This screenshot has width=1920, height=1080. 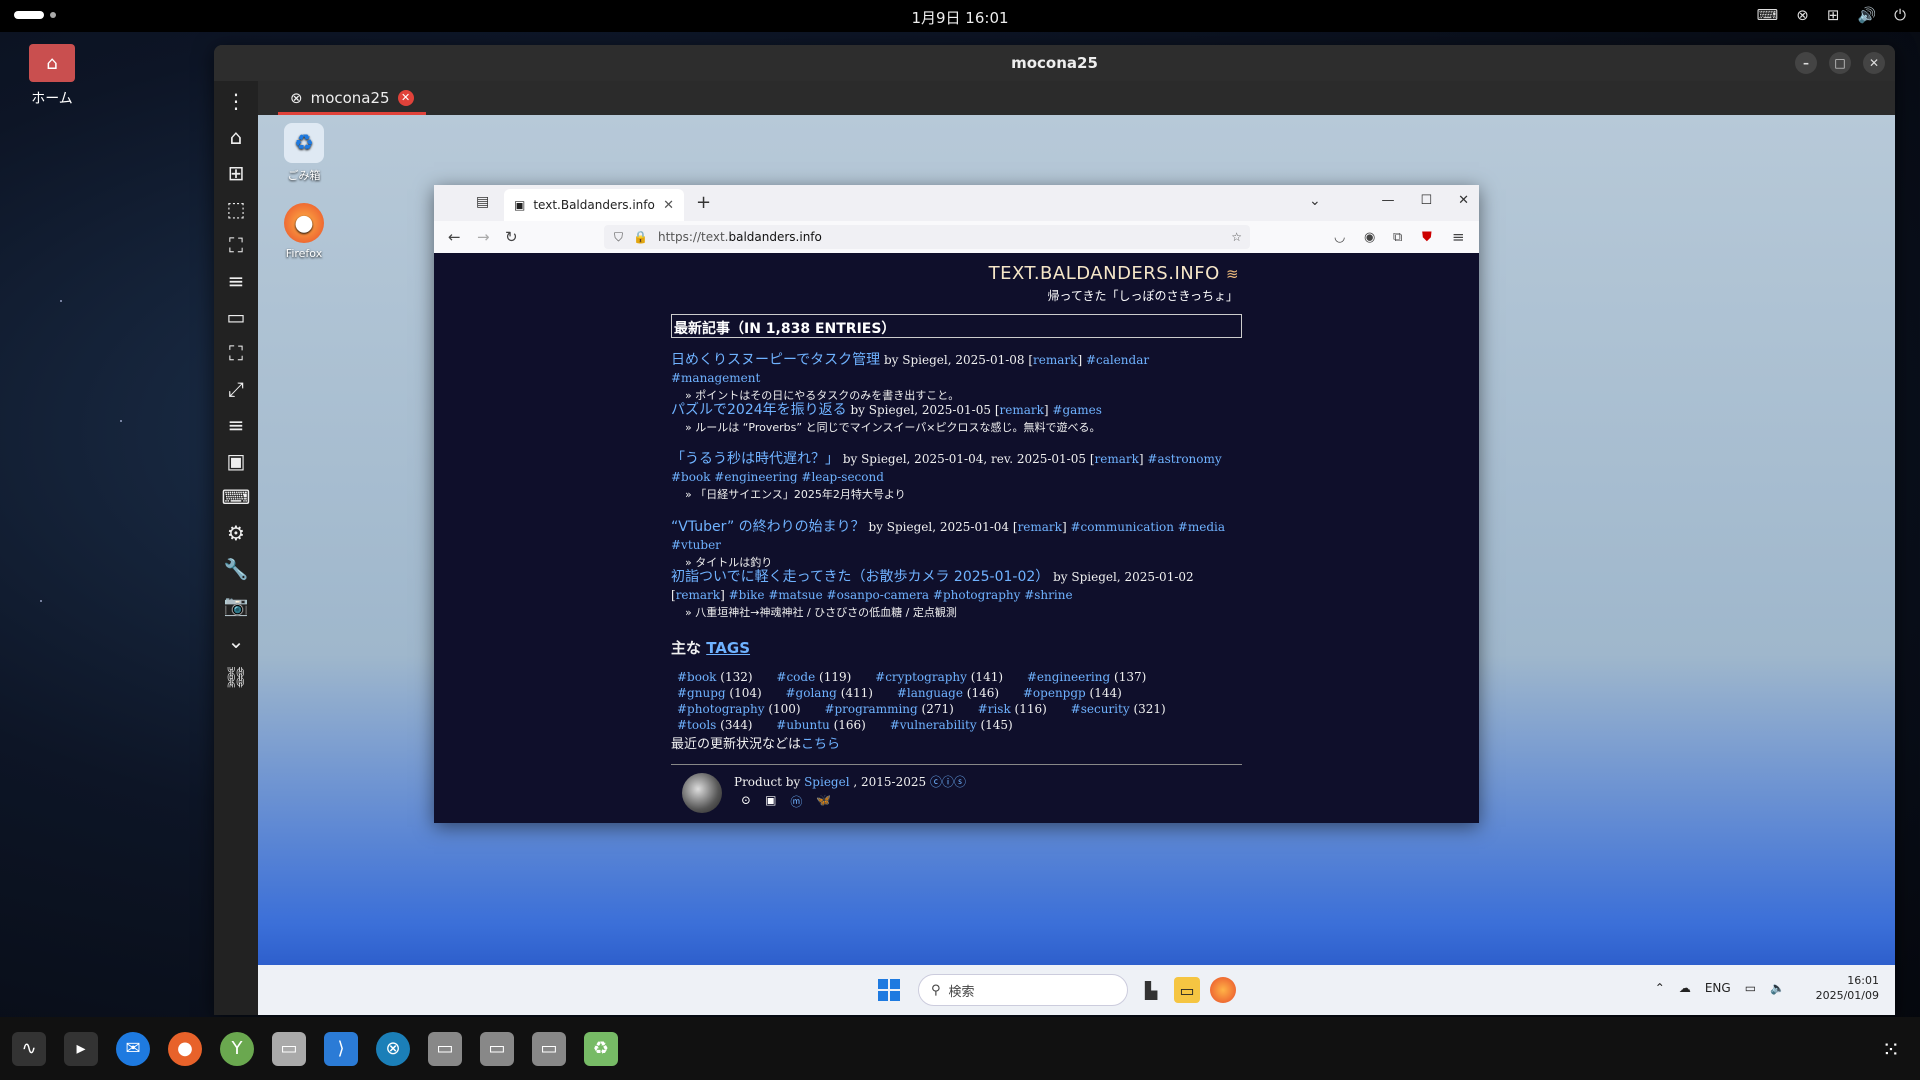 What do you see at coordinates (236, 461) in the screenshot?
I see `display-icon: ▣` at bounding box center [236, 461].